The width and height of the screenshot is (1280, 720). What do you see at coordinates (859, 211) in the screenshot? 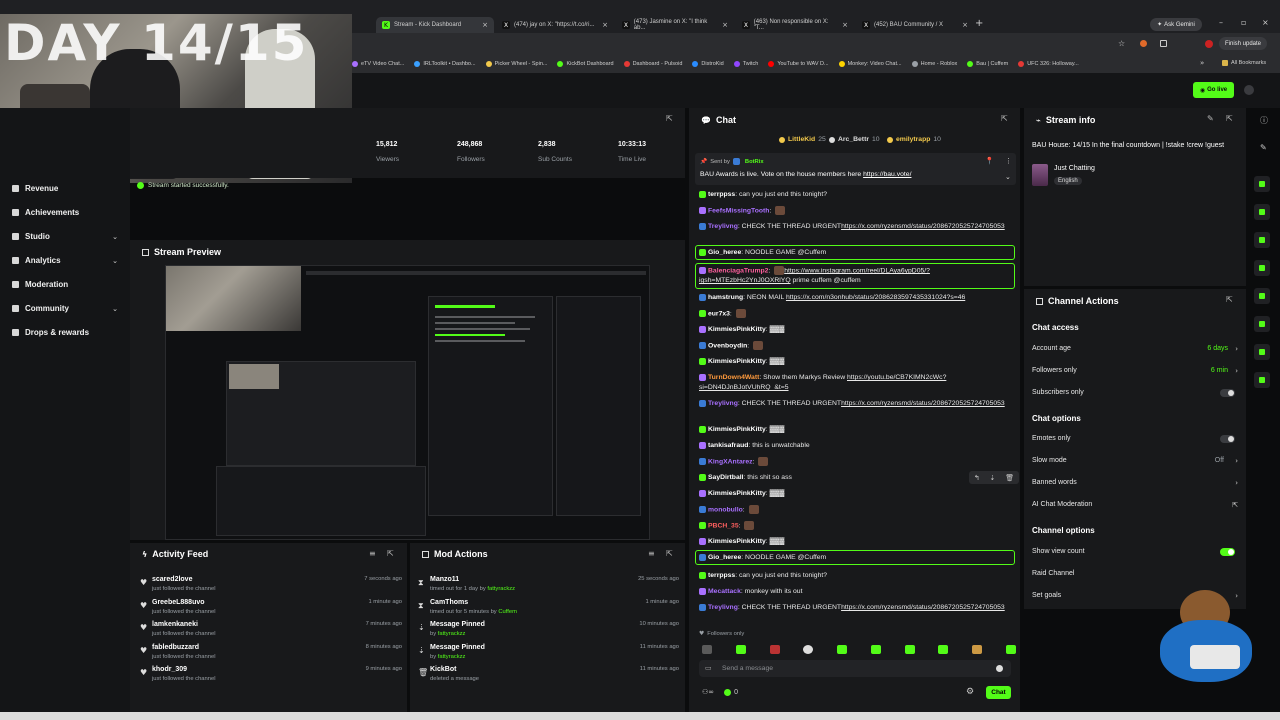
I see `chat-message: FeefsMissingTooth:` at bounding box center [859, 211].